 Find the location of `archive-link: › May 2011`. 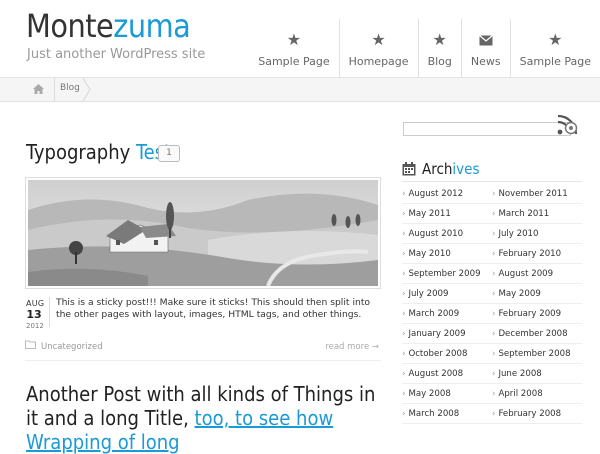

archive-link: › May 2011 is located at coordinates (426, 214).